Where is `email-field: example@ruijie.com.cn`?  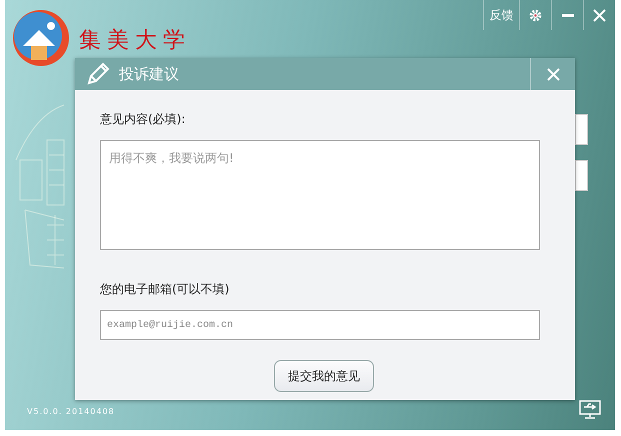
email-field: example@ruijie.com.cn is located at coordinates (320, 325).